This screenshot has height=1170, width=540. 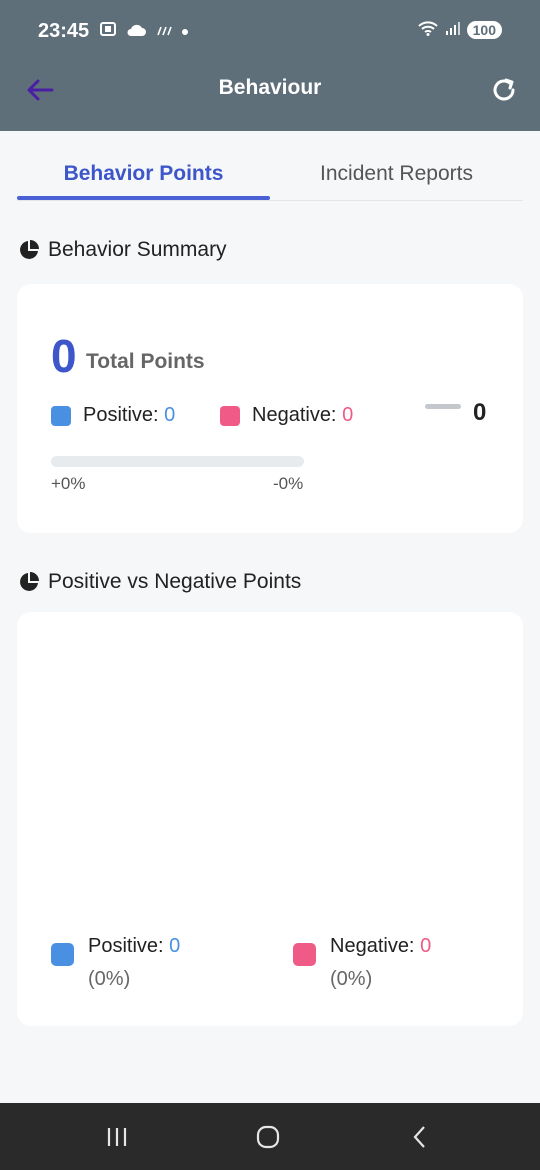 What do you see at coordinates (443, 406) in the screenshot?
I see `net-points-dash-icon` at bounding box center [443, 406].